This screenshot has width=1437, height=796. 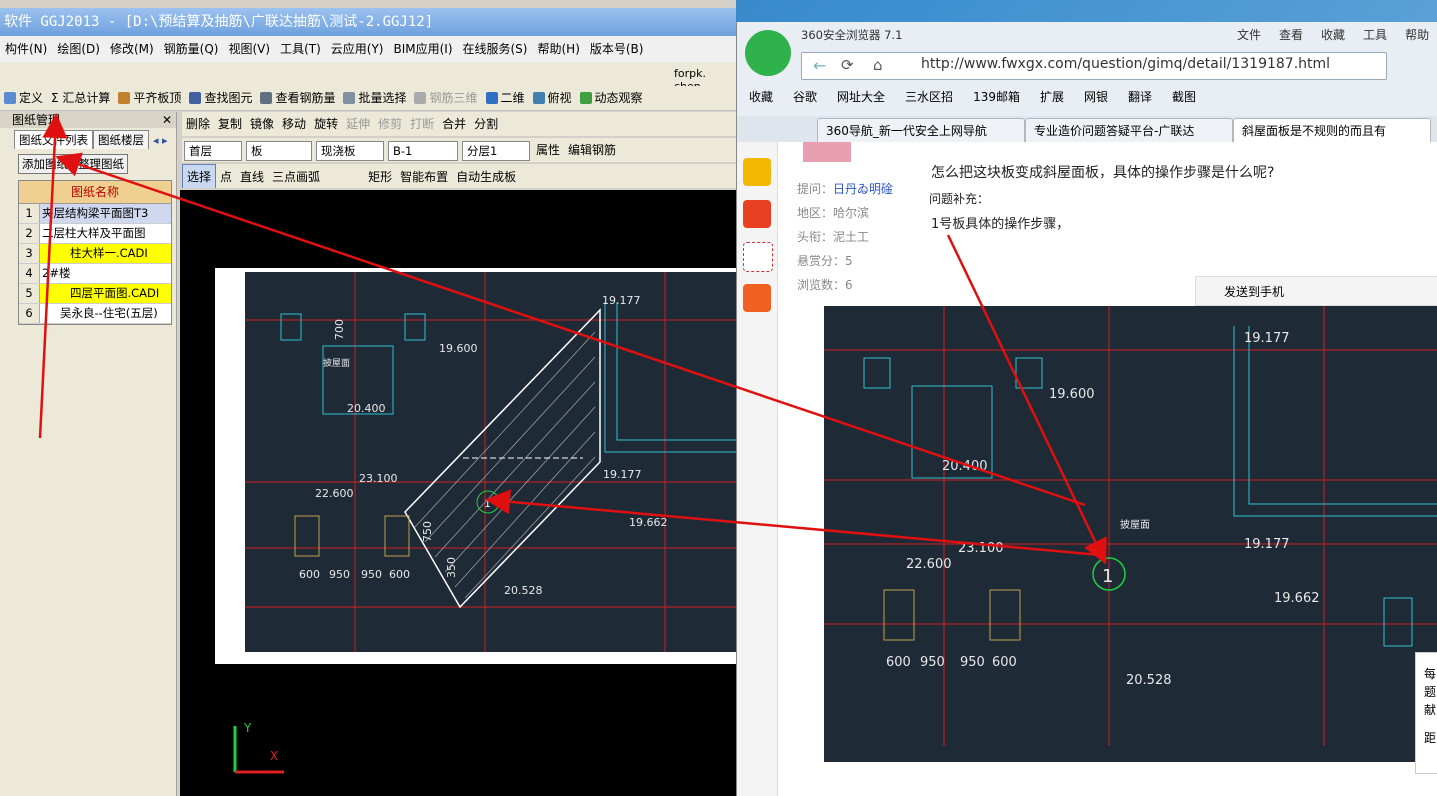 I want to click on arrow-from-question, so click(x=1026, y=399).